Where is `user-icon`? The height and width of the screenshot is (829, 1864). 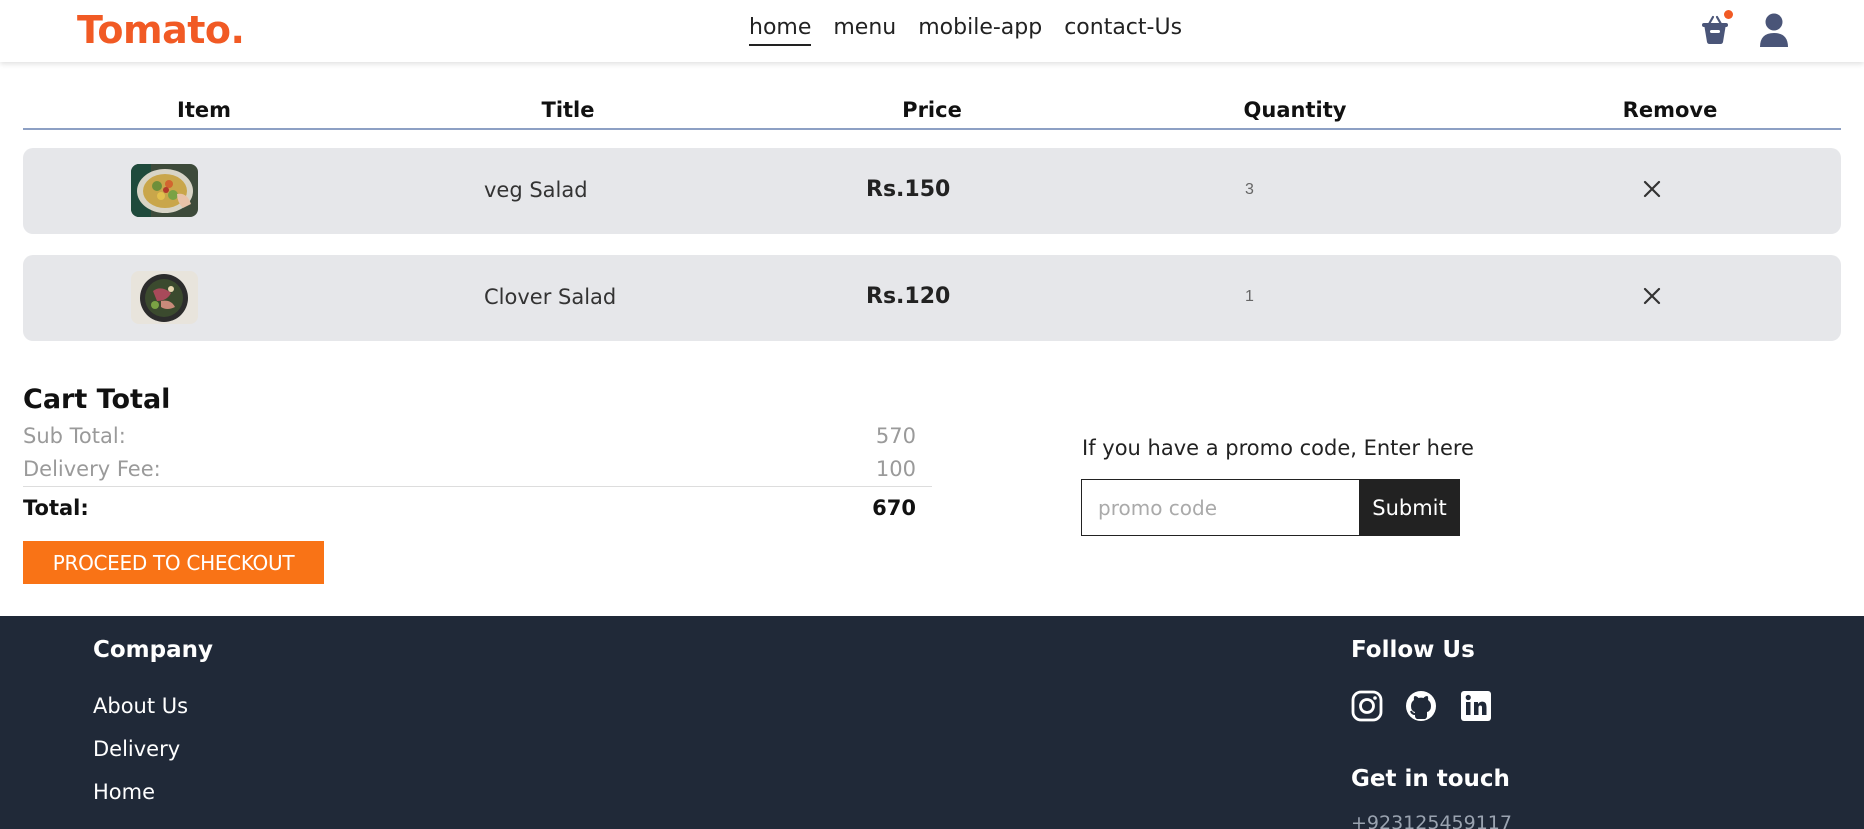 user-icon is located at coordinates (1774, 30).